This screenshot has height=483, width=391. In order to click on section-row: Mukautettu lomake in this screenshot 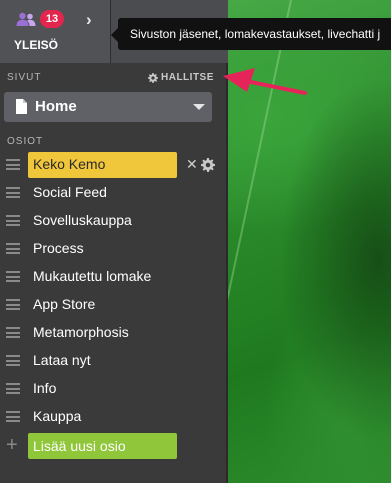, I will do `click(113, 277)`.